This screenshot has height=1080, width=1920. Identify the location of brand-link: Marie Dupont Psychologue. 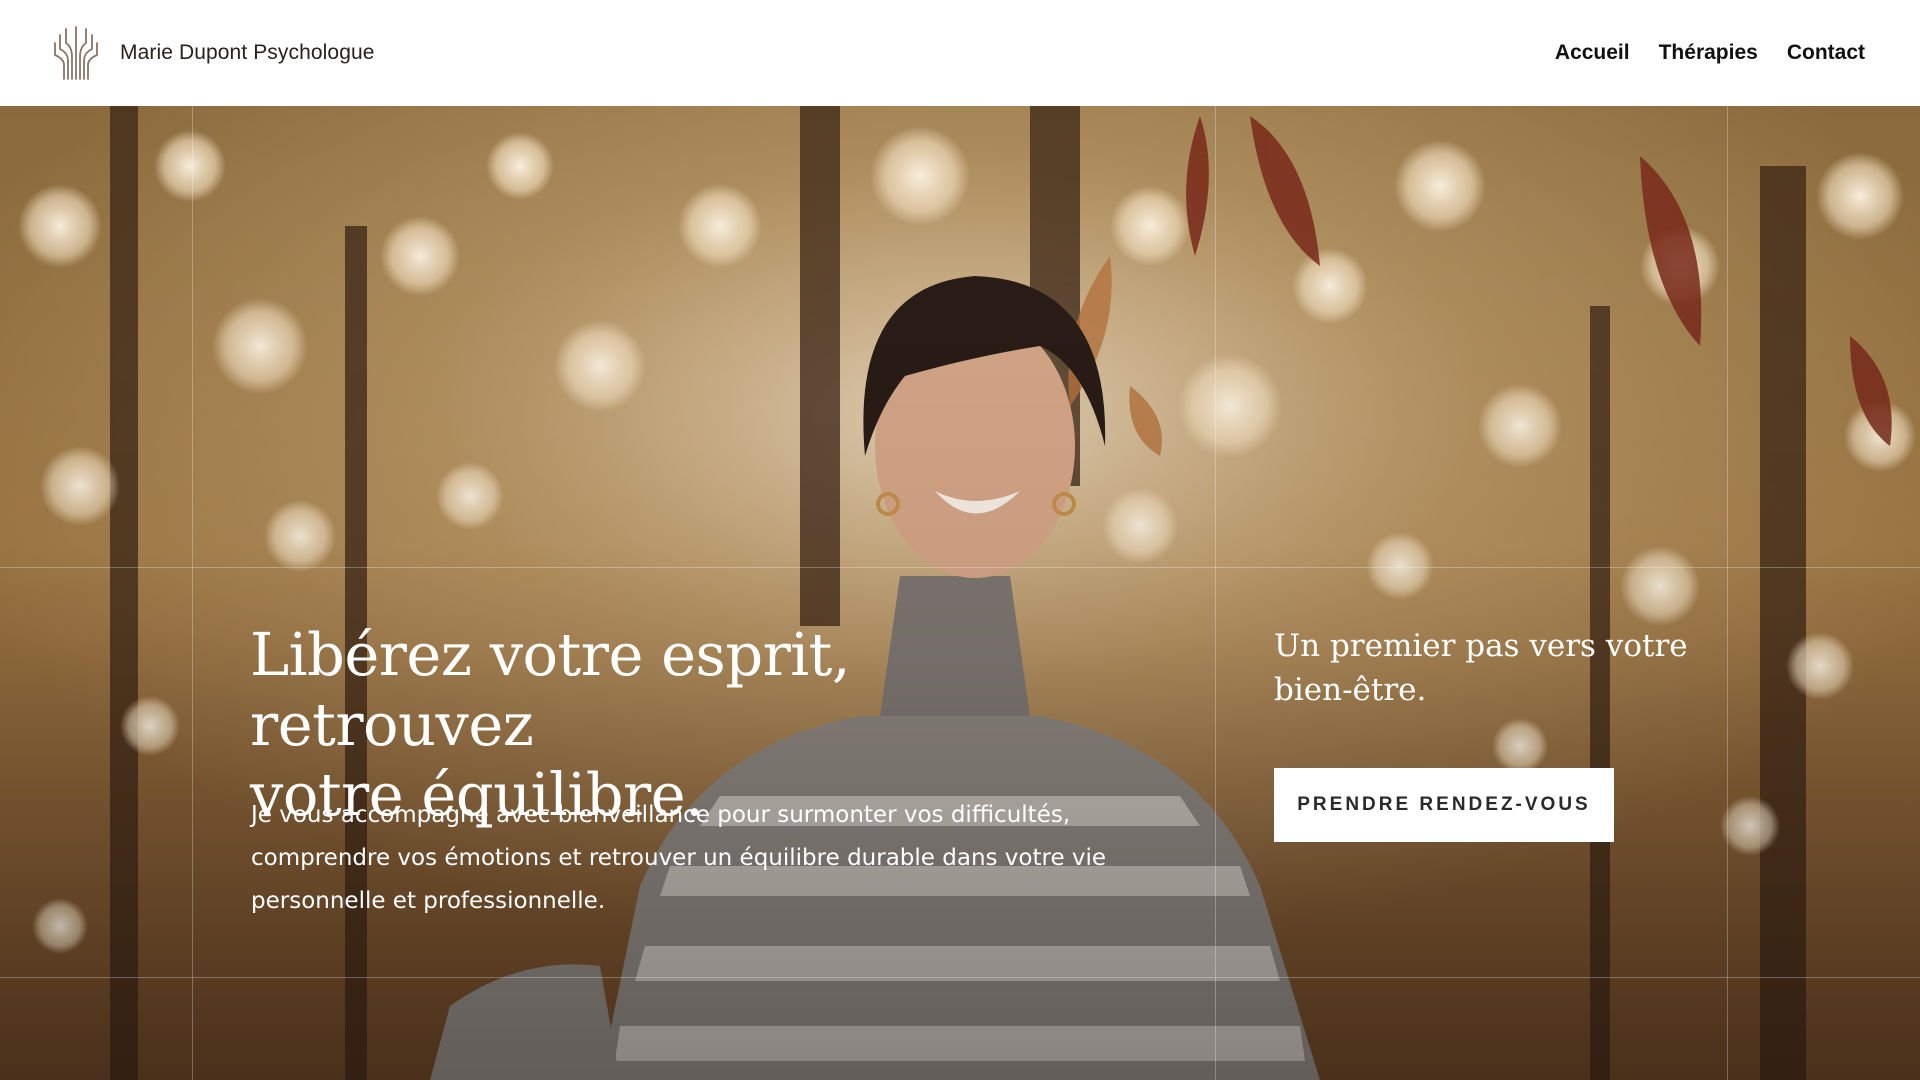
(213, 53).